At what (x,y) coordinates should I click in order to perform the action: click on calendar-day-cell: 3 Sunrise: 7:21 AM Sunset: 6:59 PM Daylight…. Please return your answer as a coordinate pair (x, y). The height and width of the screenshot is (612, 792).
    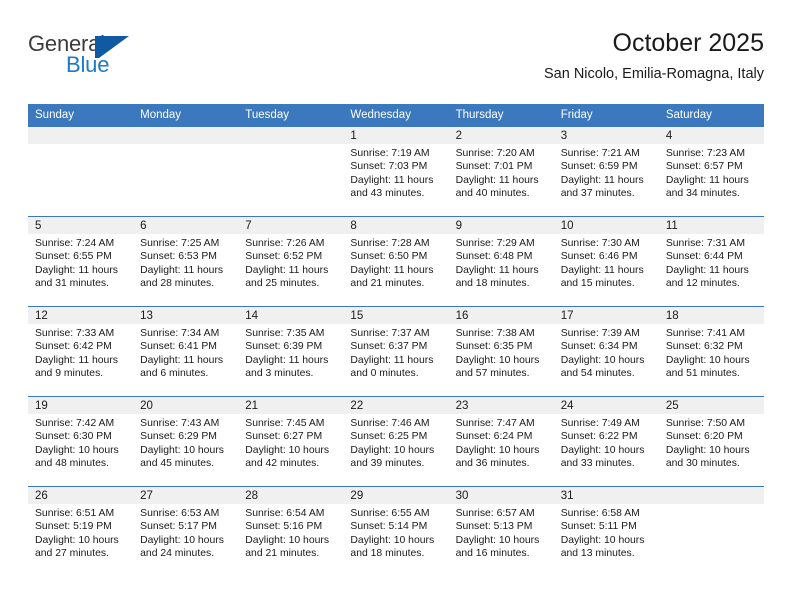
    Looking at the image, I should click on (606, 171).